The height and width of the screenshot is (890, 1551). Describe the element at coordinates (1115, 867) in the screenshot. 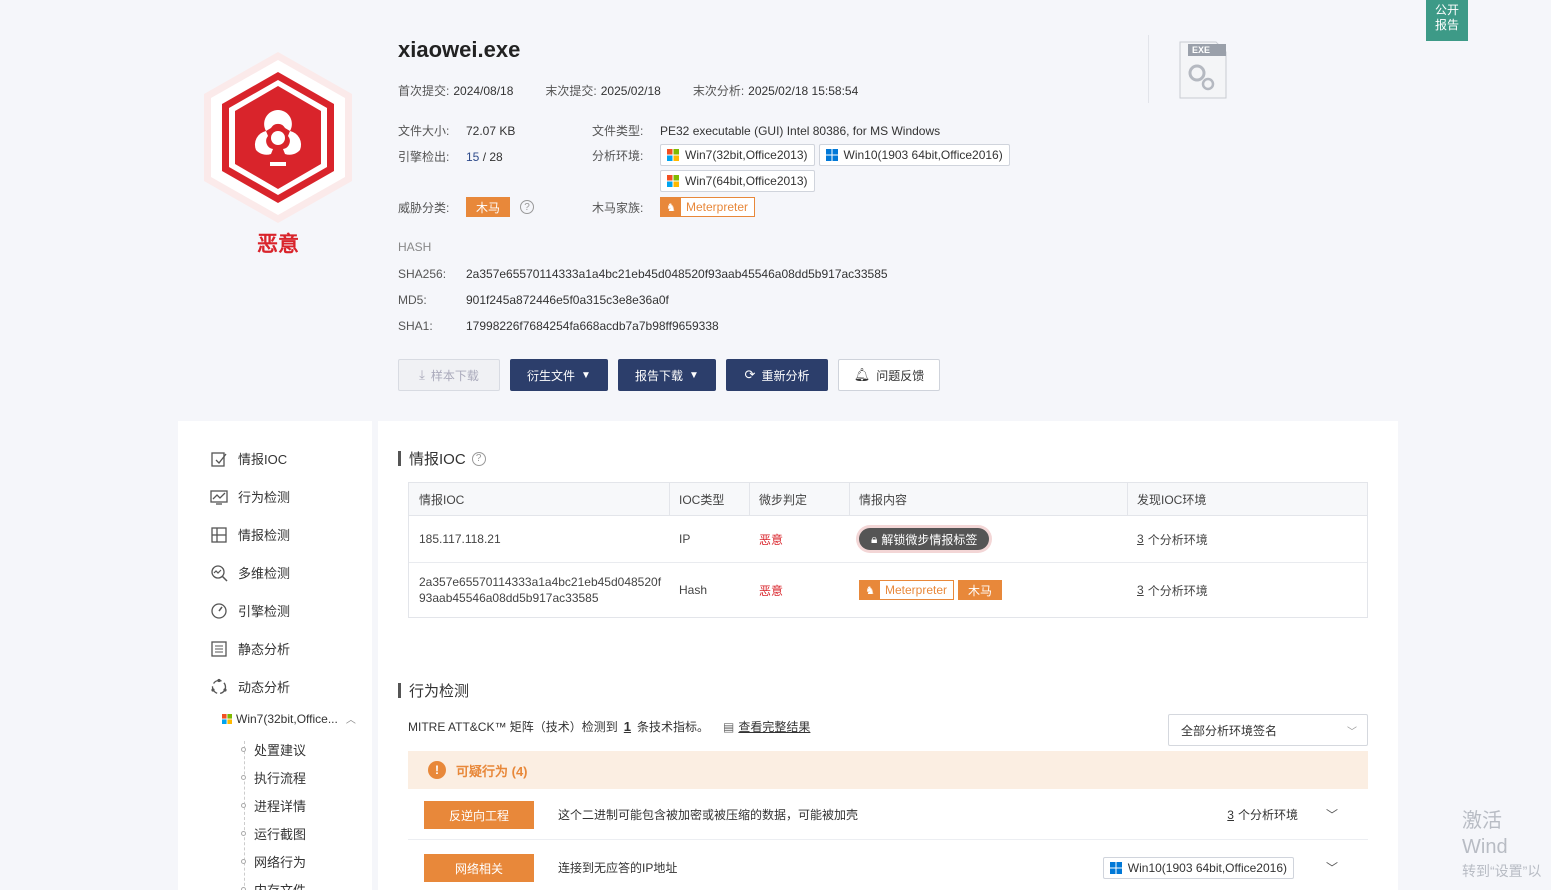

I see `windows10-icon` at that location.